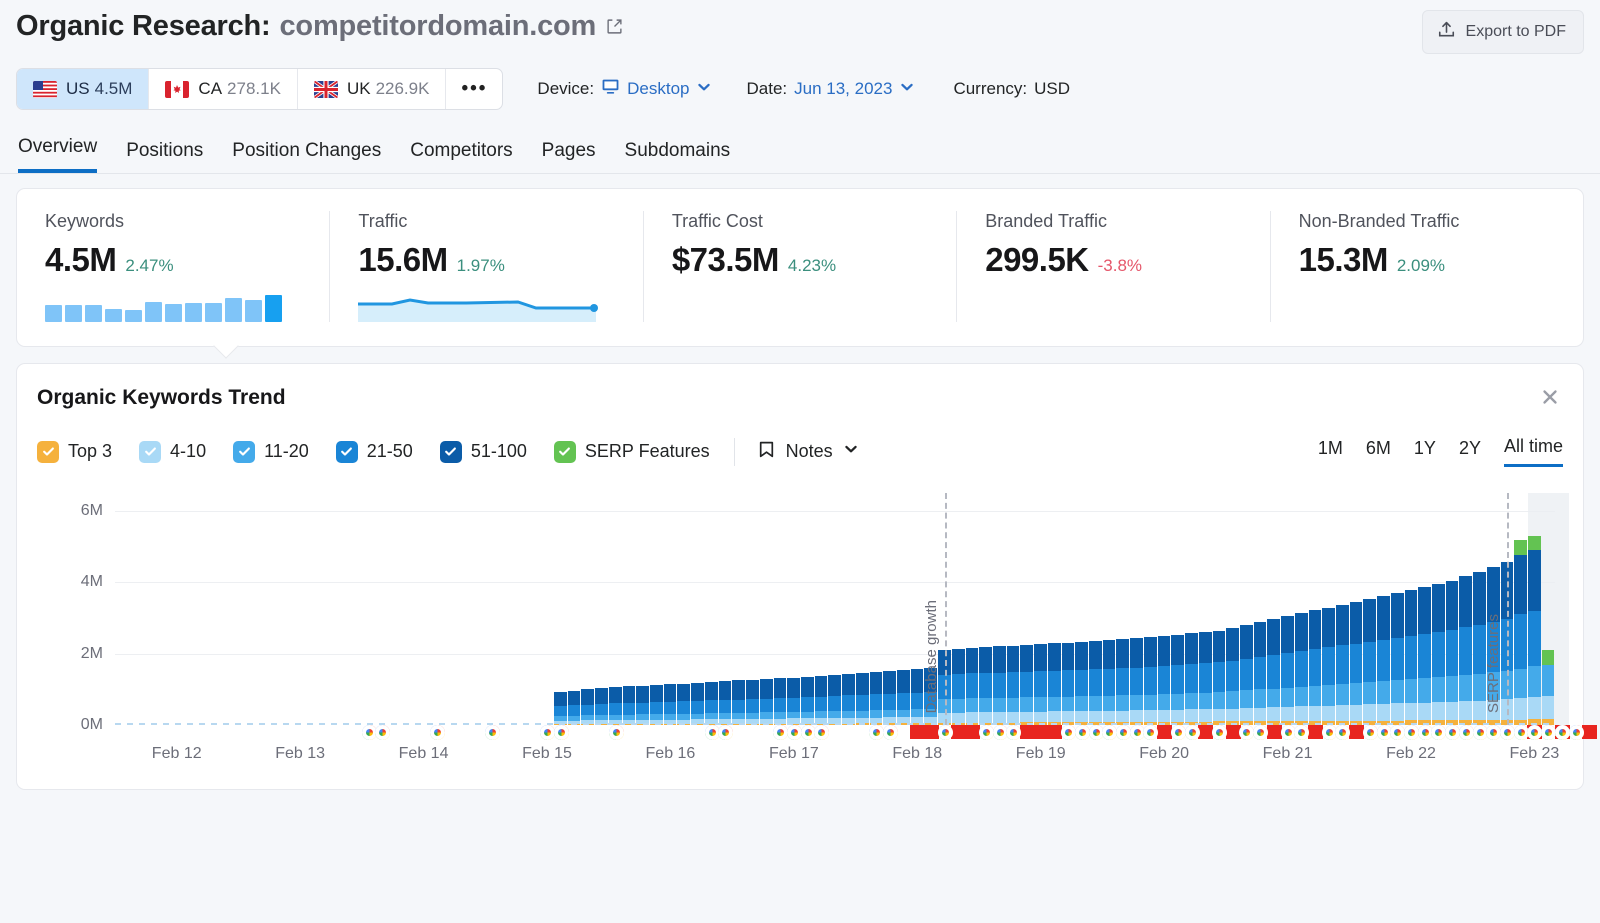 The image size is (1600, 923). I want to click on tab-positions: Positions, so click(164, 156).